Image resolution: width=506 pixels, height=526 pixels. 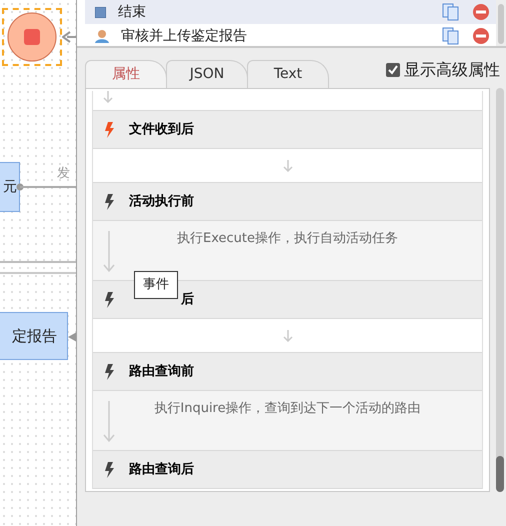 What do you see at coordinates (161, 470) in the screenshot?
I see `event-name: 路由查询后` at bounding box center [161, 470].